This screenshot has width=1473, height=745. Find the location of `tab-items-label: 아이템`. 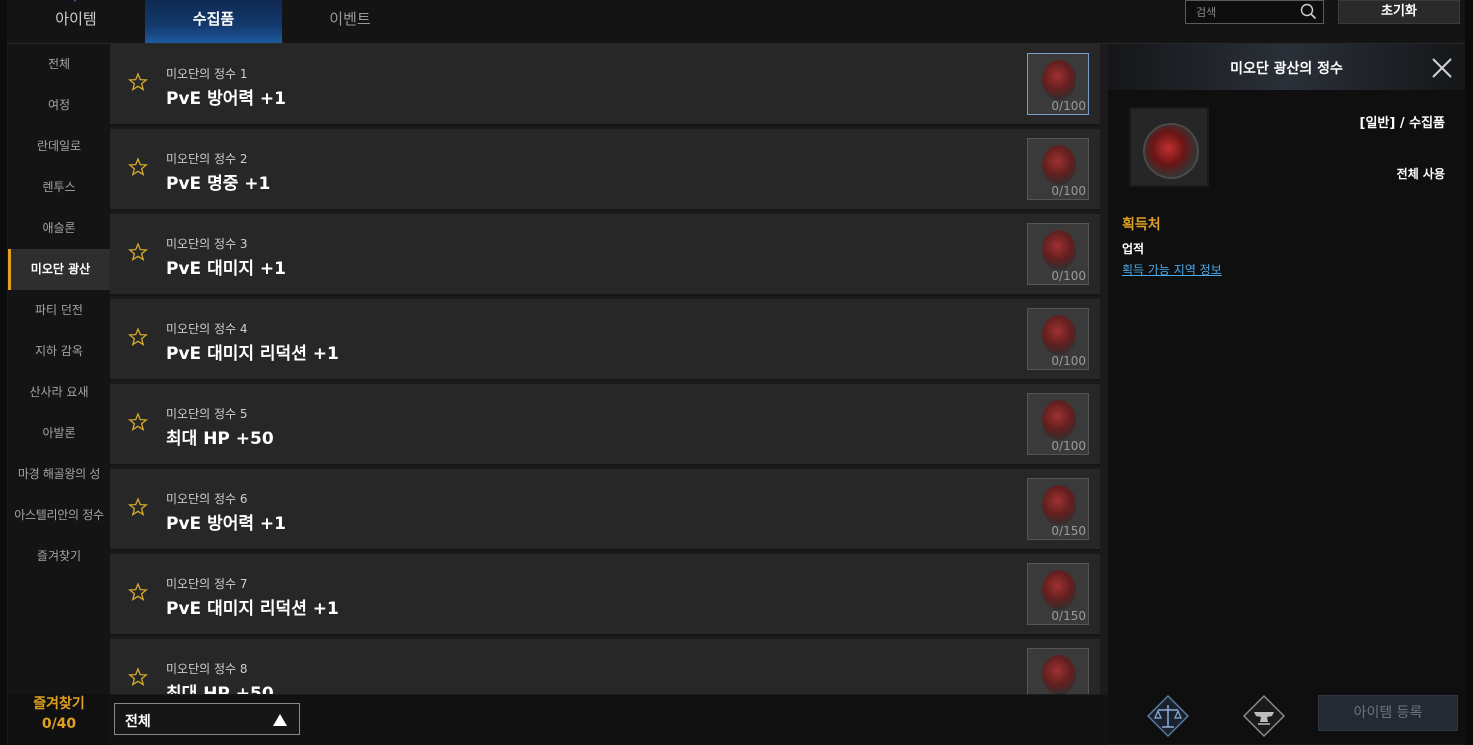

tab-items-label: 아이템 is located at coordinates (76, 19).